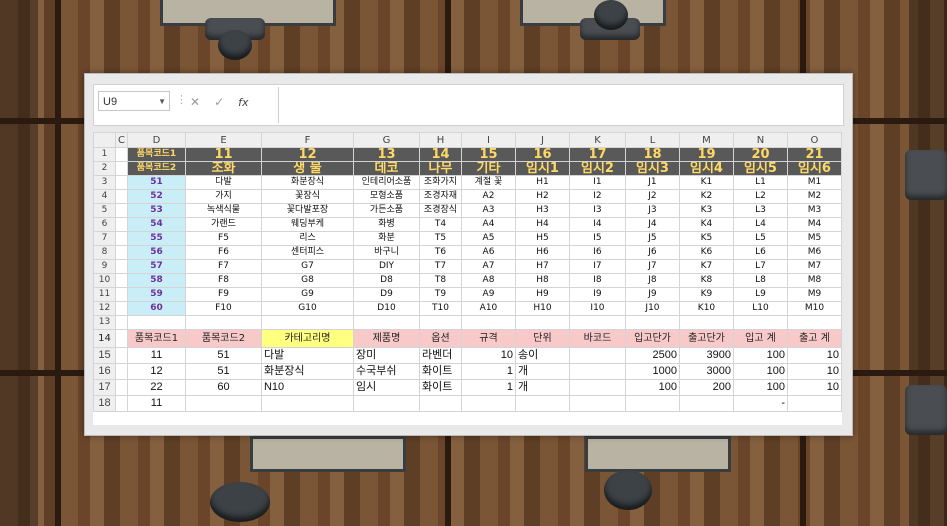 The height and width of the screenshot is (526, 947). I want to click on cell: 2500, so click(652, 355).